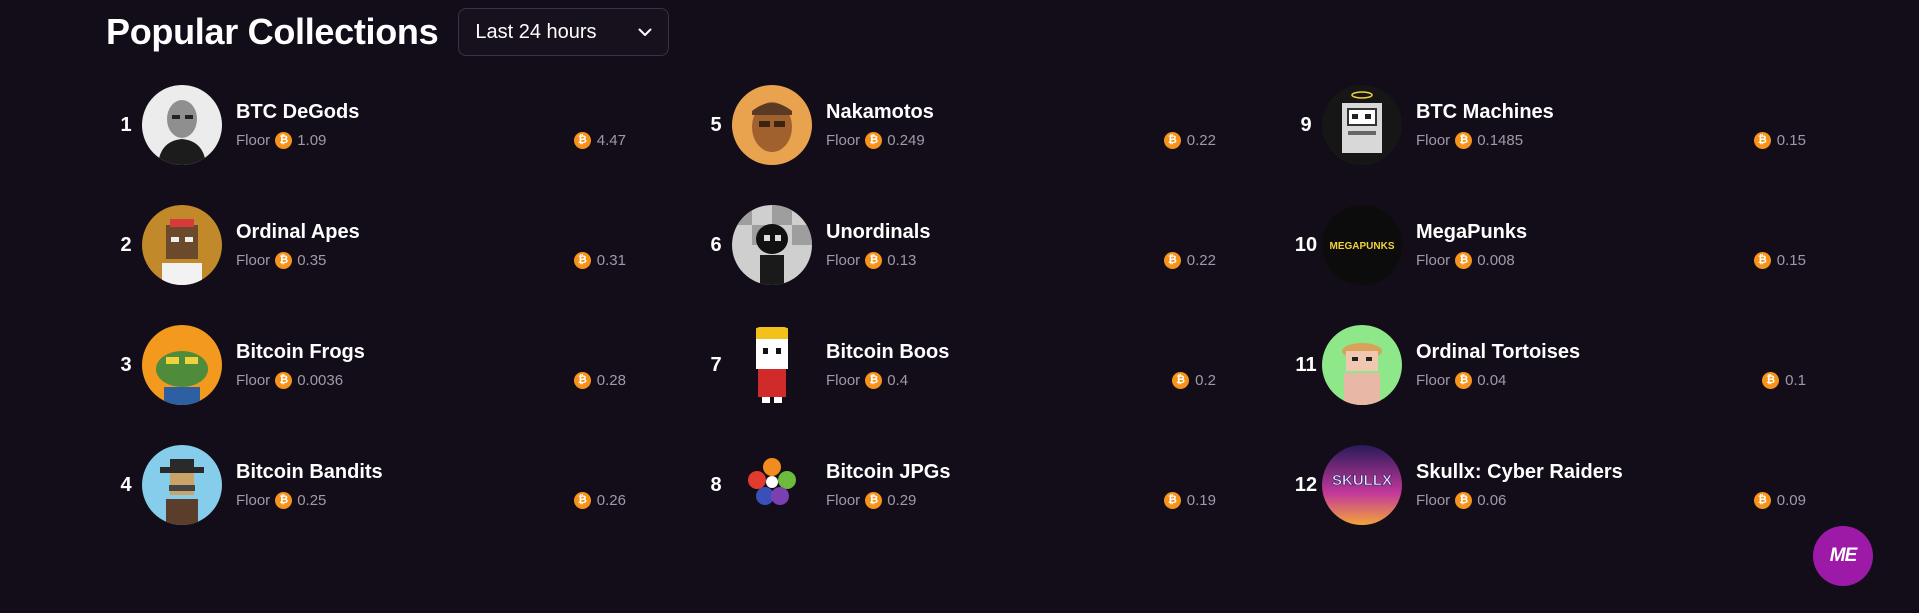 The width and height of the screenshot is (1919, 613). I want to click on collection-row: 11 Ordinal Tortoises Floor ₿ 0.04 ₿ 0.1, so click(1546, 385).